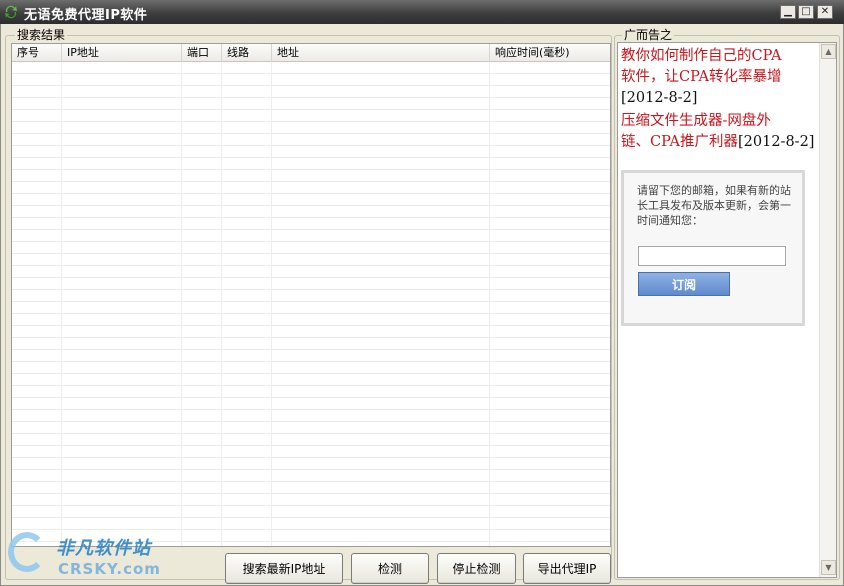 Image resolution: width=844 pixels, height=586 pixels. I want to click on email-input, so click(712, 256).